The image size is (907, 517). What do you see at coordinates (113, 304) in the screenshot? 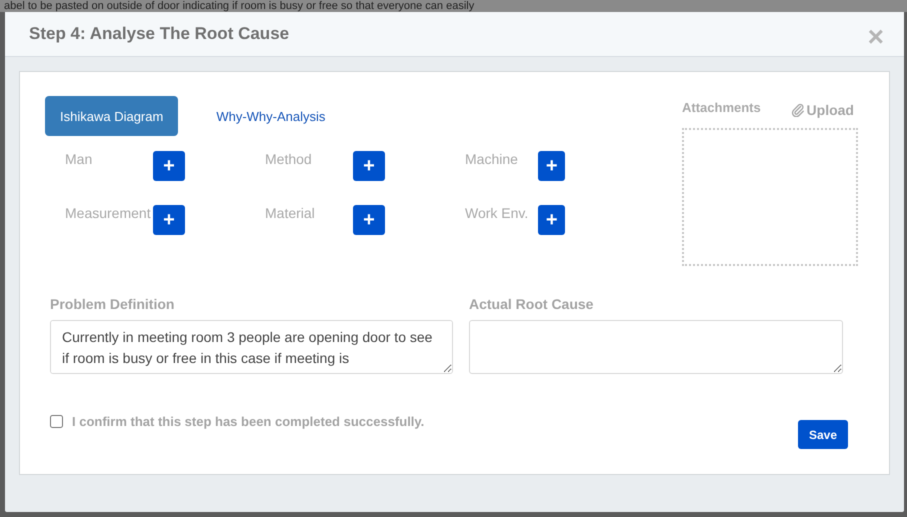
I see `field-label: Problem Definition` at bounding box center [113, 304].